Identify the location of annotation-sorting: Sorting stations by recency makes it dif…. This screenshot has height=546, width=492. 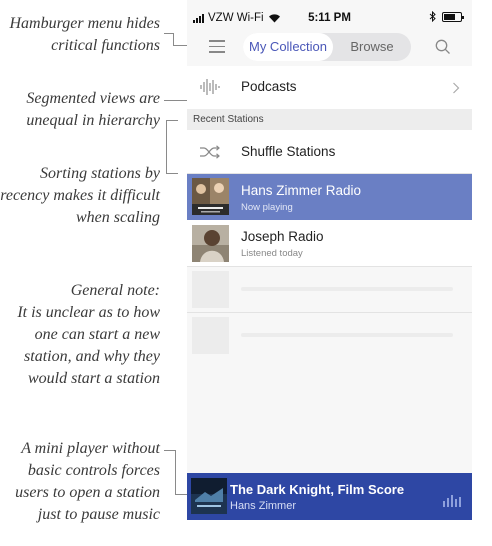
(80, 195).